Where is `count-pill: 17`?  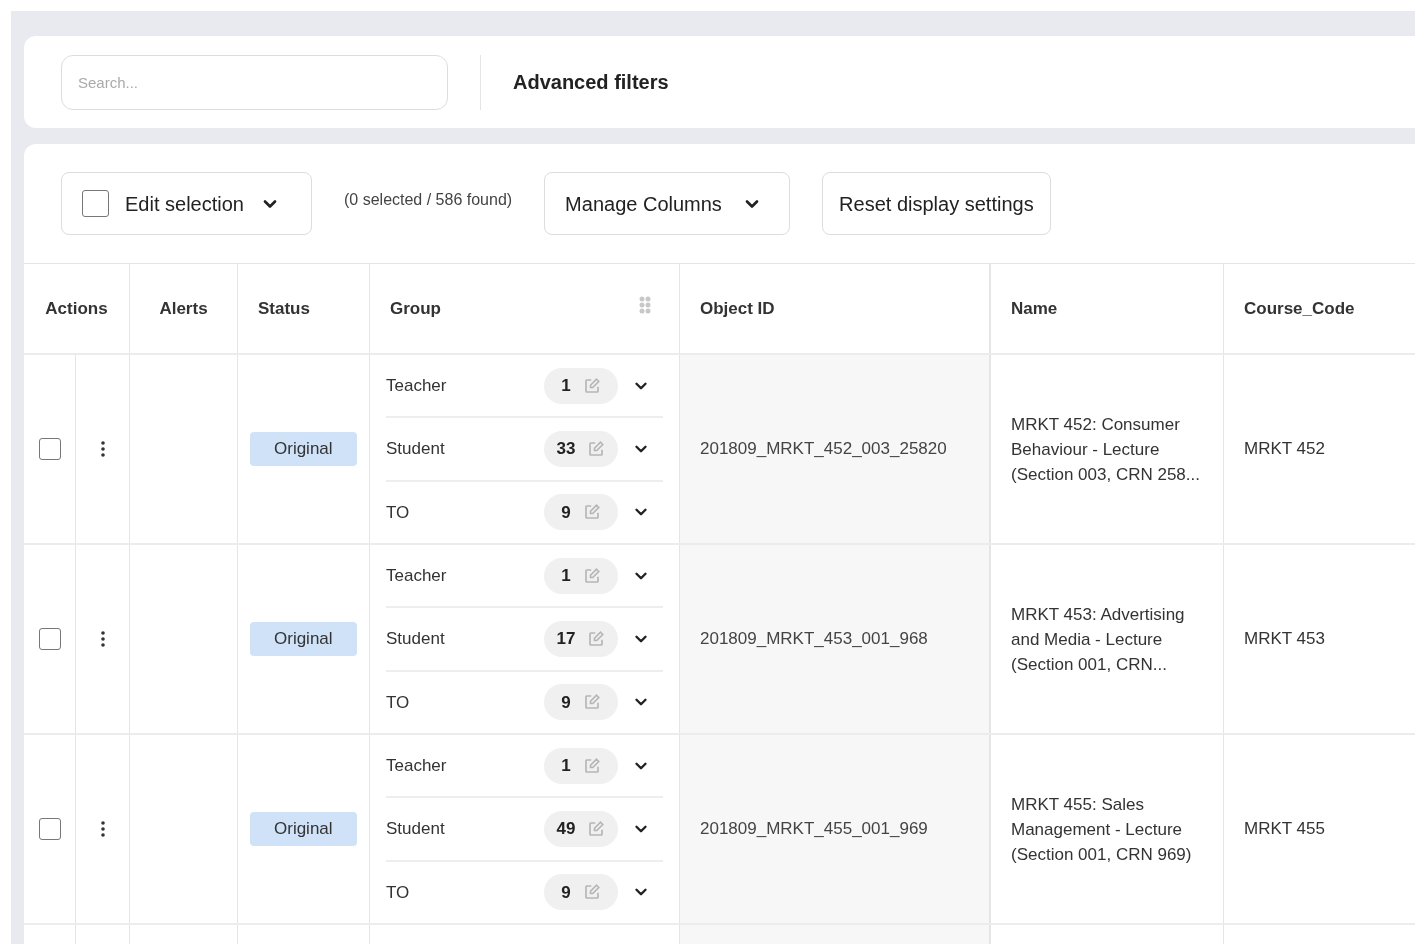 count-pill: 17 is located at coordinates (581, 639).